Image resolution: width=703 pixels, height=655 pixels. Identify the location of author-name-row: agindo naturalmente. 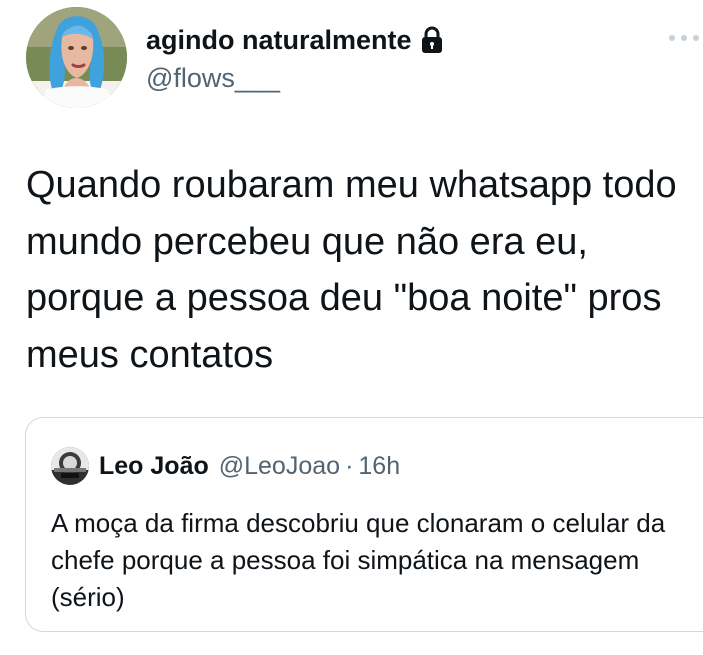
(295, 40).